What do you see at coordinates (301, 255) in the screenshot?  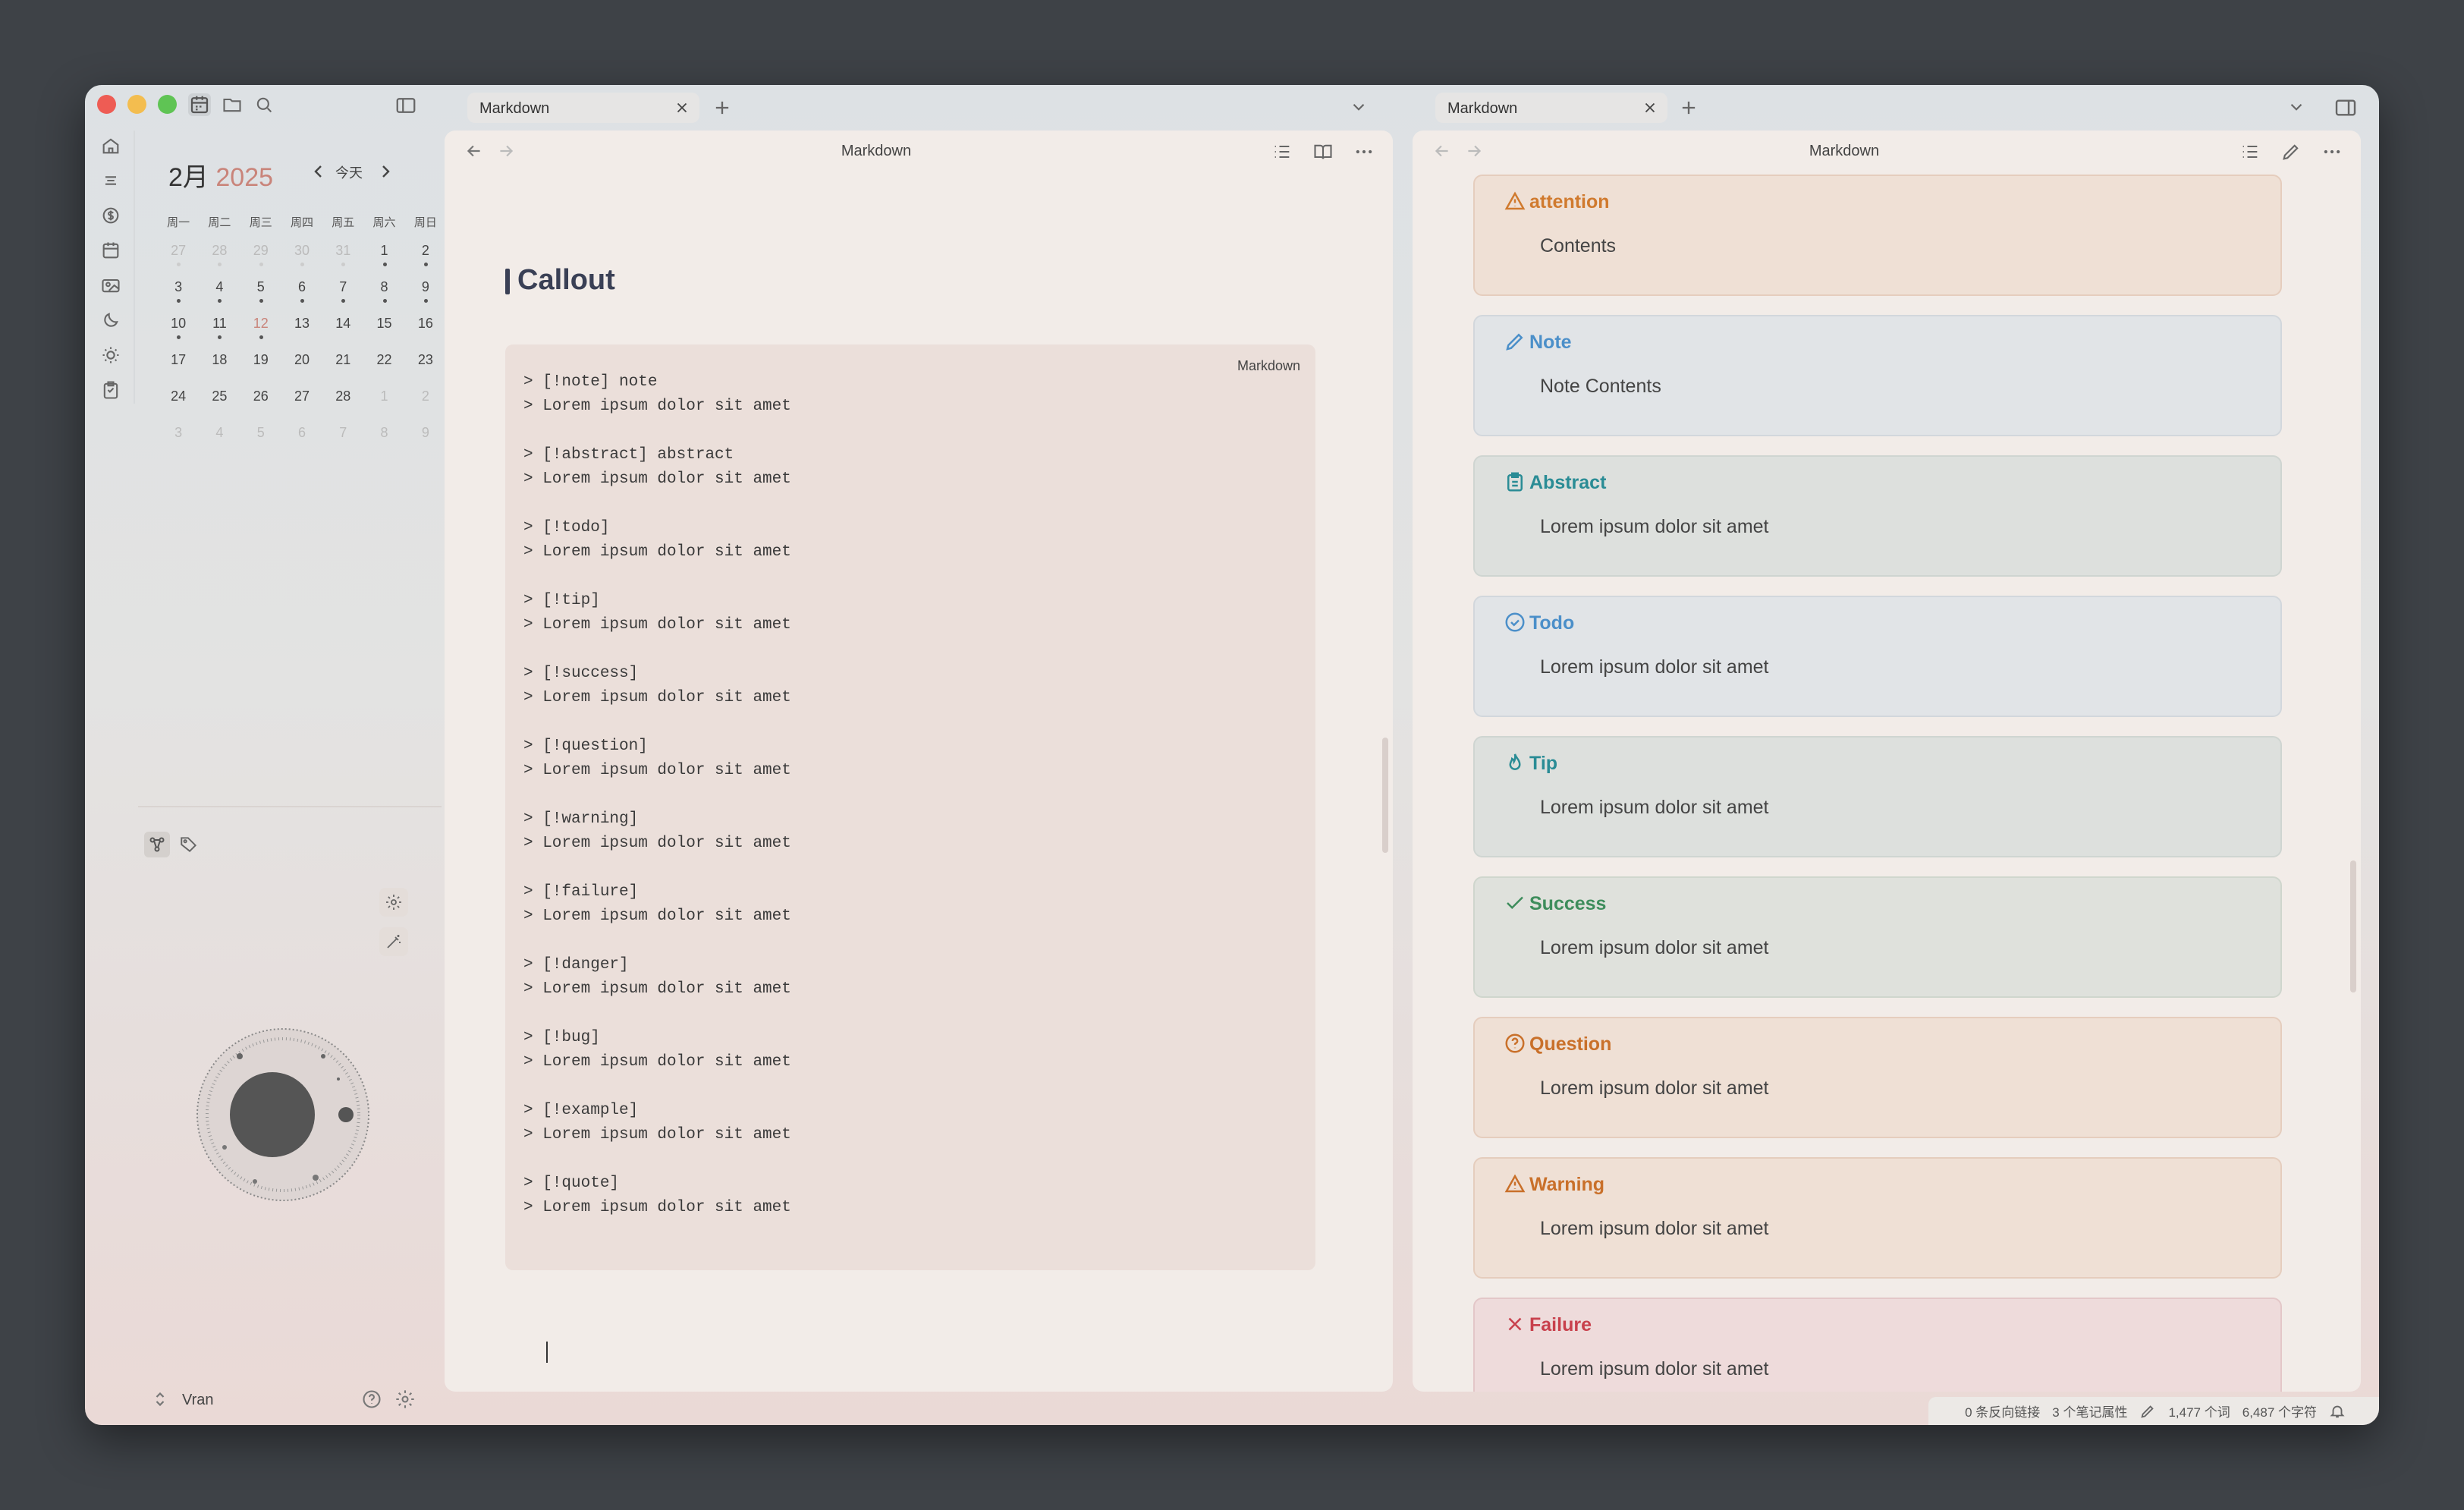 I see `calendar-day: 30` at bounding box center [301, 255].